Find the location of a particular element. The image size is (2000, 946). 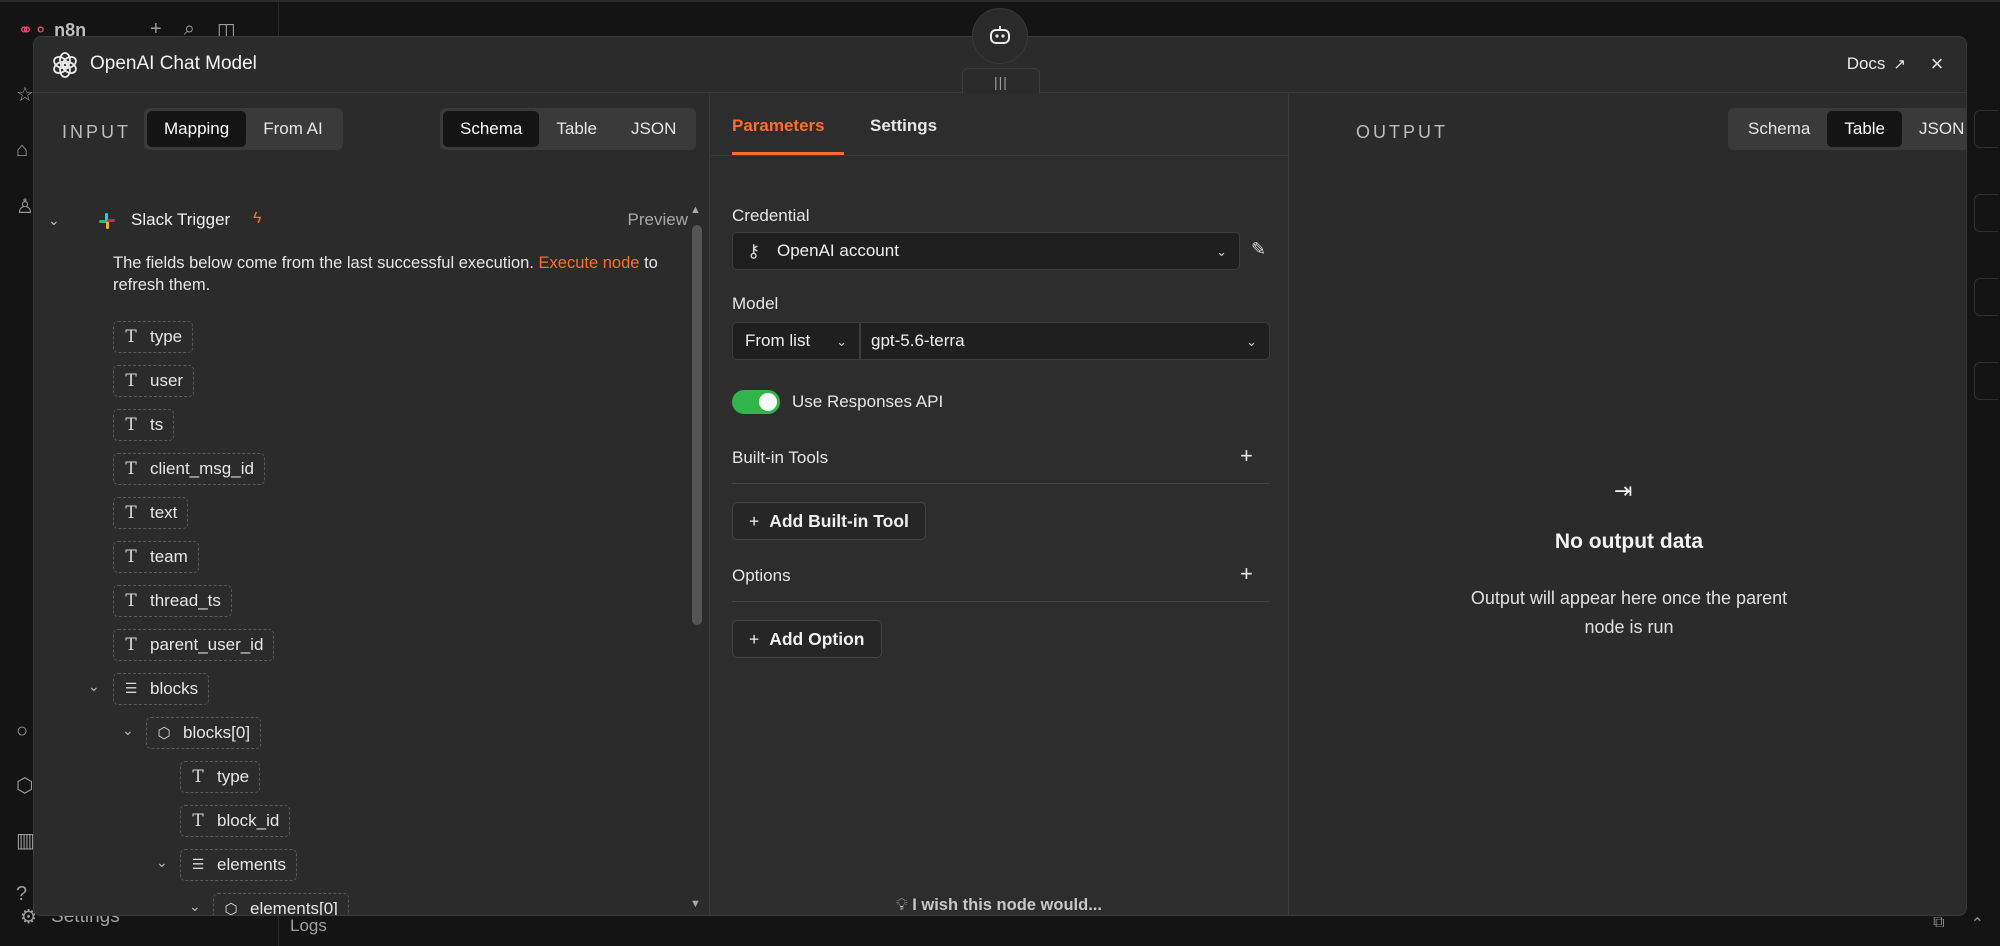

popout-icon: ⧉ is located at coordinates (1938, 924).